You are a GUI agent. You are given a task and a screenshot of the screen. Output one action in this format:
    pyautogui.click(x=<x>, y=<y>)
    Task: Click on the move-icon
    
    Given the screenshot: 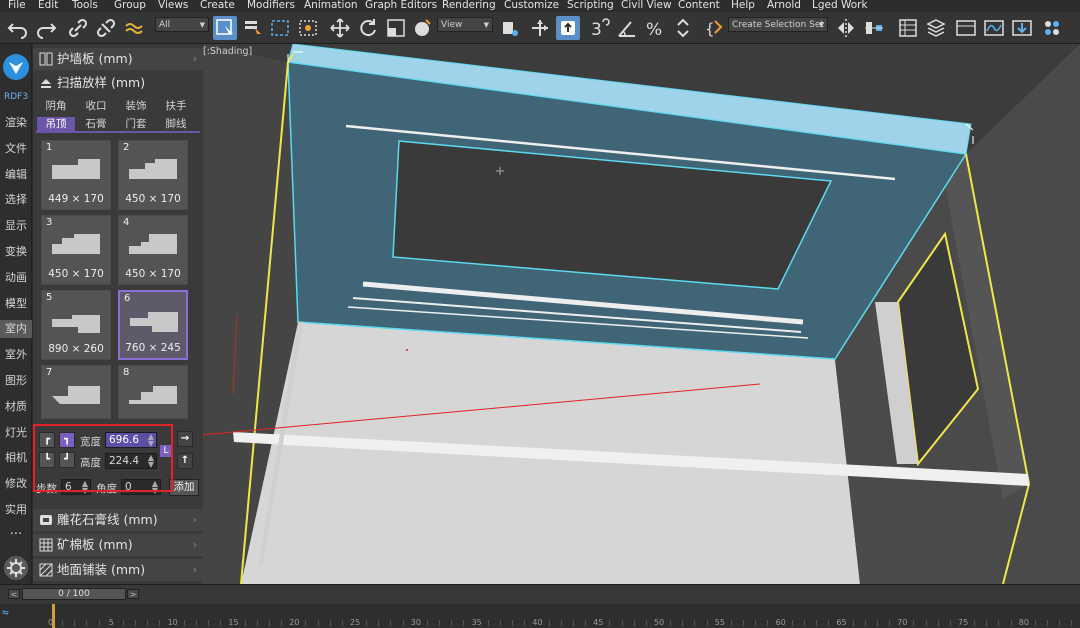 What is the action you would take?
    pyautogui.click(x=340, y=28)
    